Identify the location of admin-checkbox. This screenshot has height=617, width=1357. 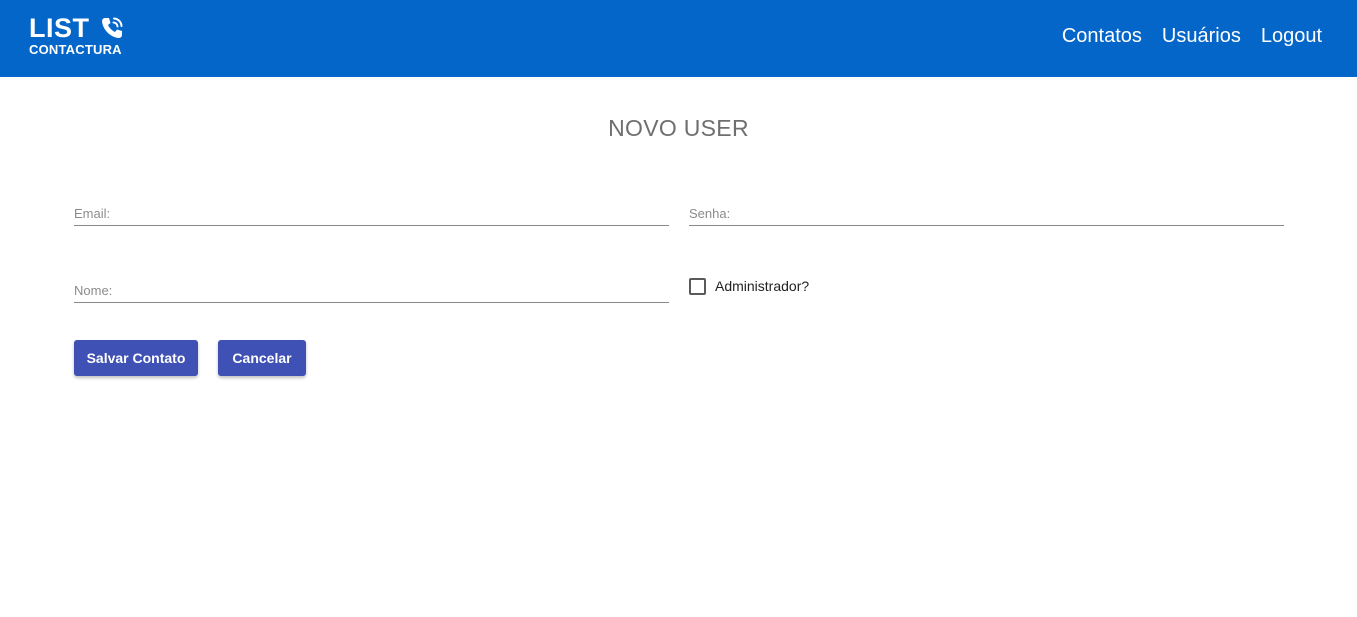
(697, 286).